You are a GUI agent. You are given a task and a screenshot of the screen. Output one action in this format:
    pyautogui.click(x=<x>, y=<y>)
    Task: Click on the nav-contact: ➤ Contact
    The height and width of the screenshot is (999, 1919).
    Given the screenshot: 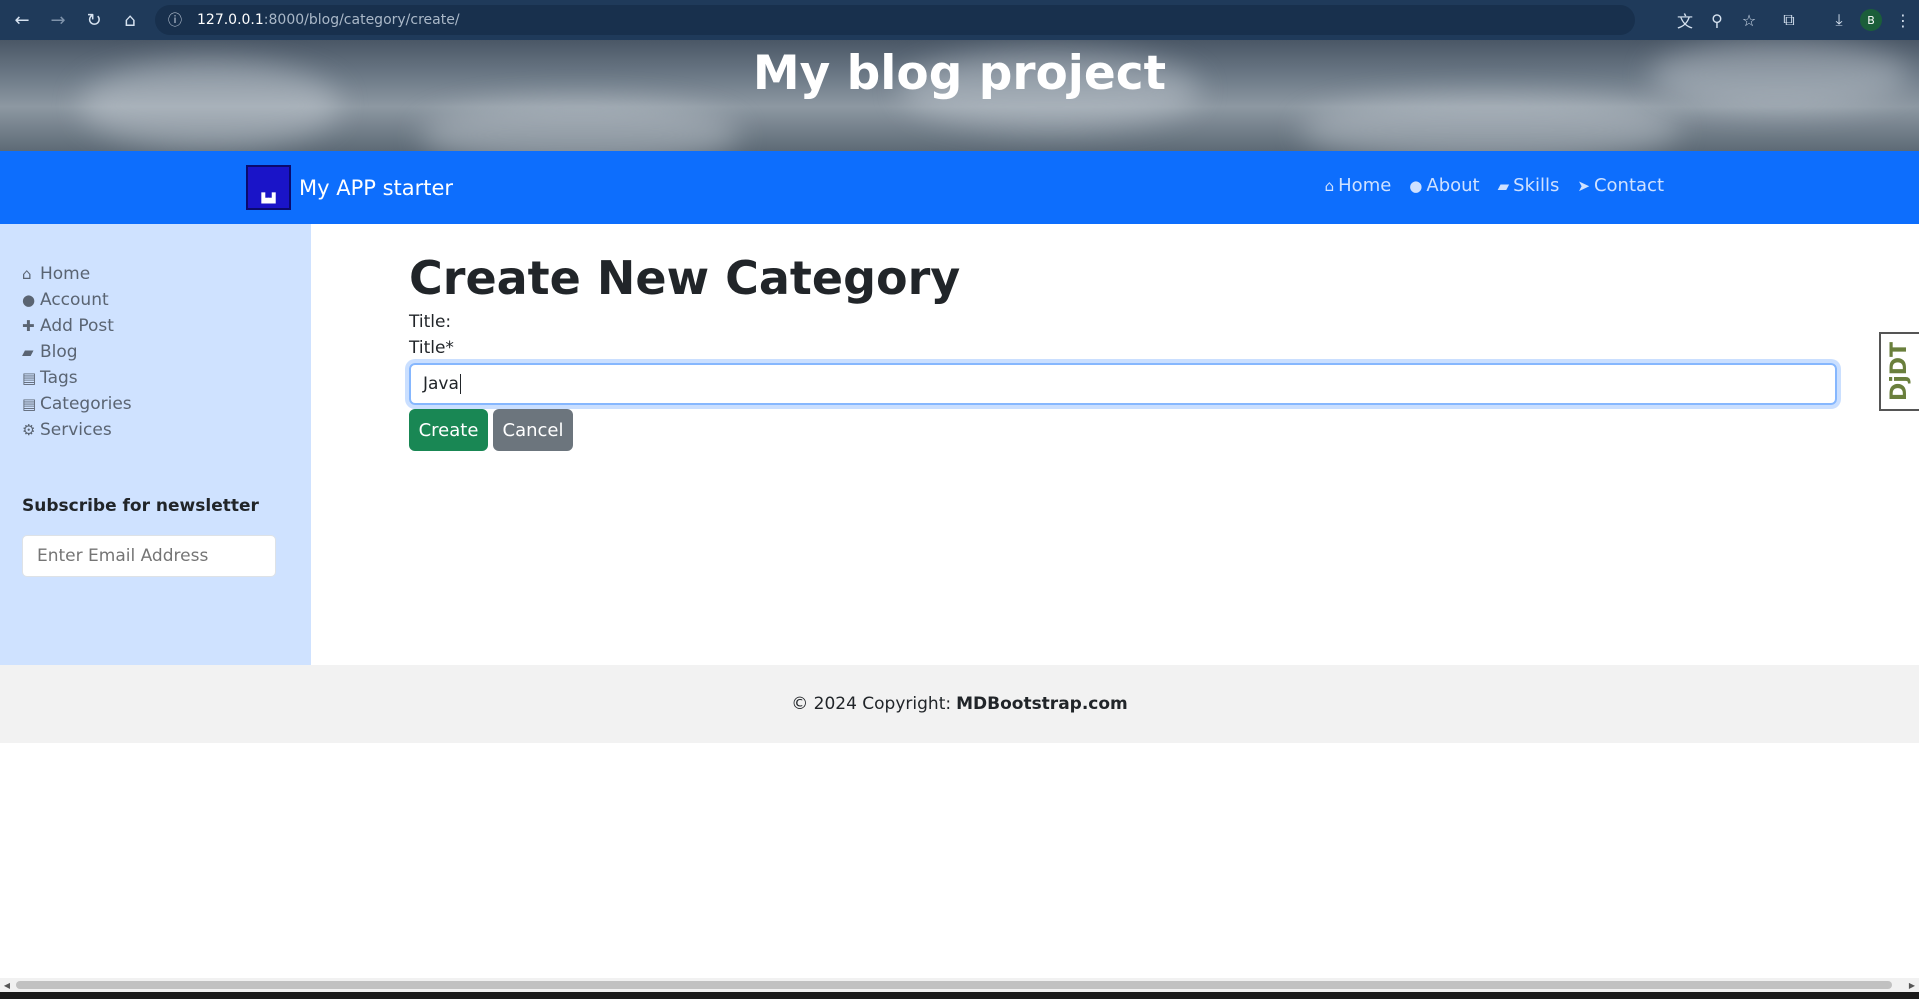 What is the action you would take?
    pyautogui.click(x=1620, y=185)
    